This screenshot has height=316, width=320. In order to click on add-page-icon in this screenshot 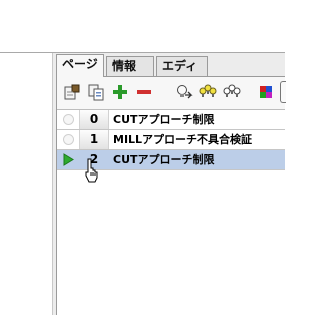, I will do `click(120, 92)`.